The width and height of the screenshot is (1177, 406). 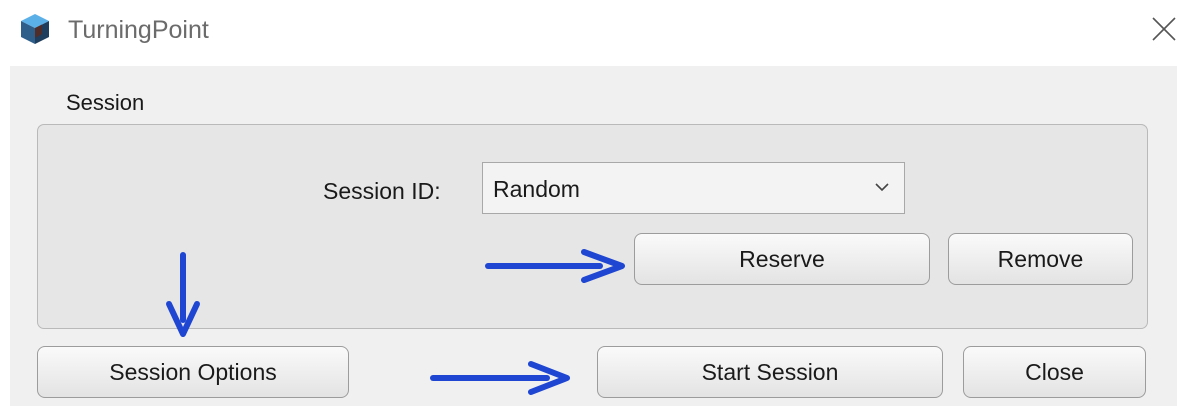 What do you see at coordinates (555, 266) in the screenshot?
I see `arrow-to-reserve-icon` at bounding box center [555, 266].